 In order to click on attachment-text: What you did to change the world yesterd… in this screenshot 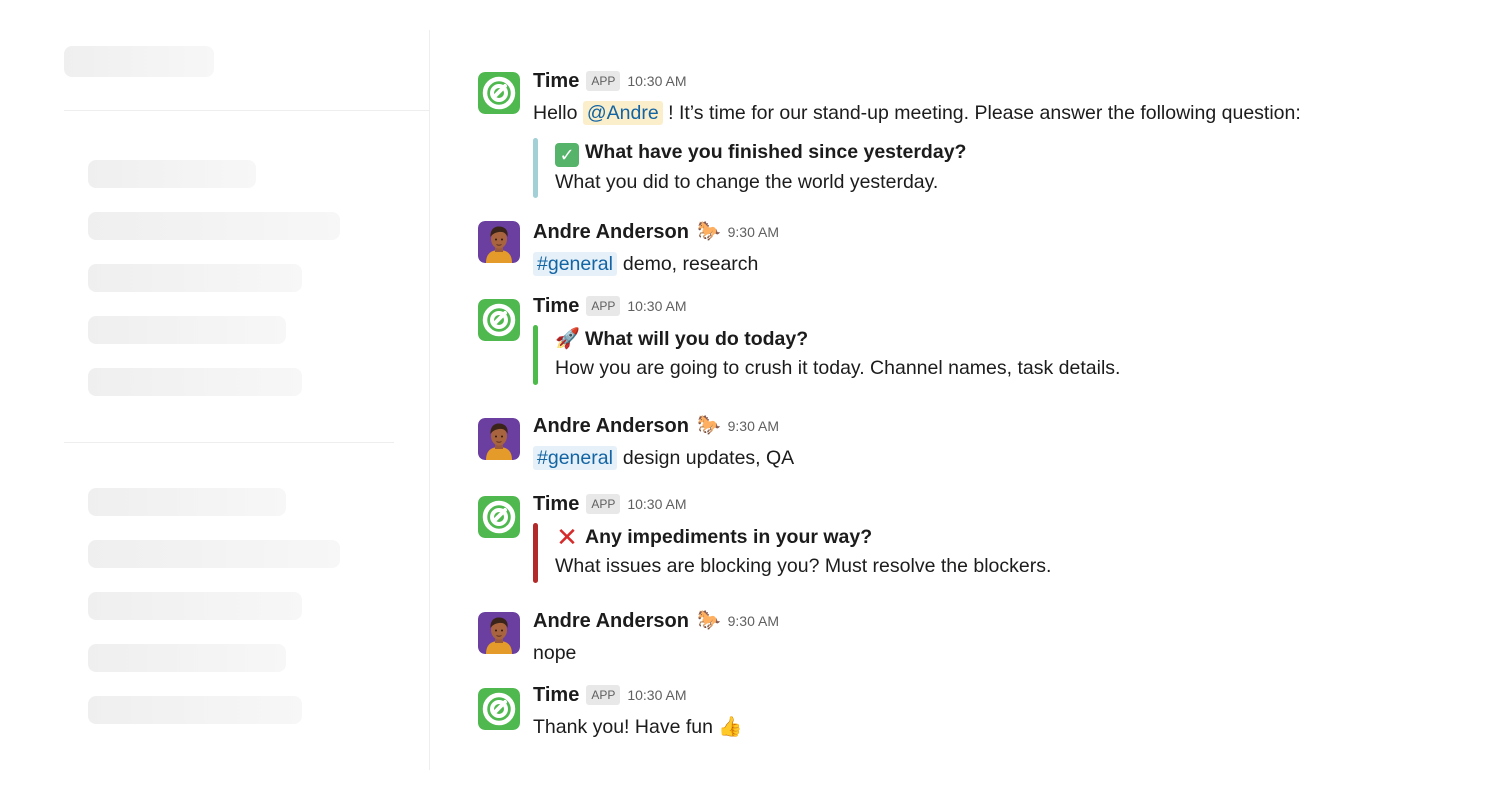, I will do `click(747, 182)`.